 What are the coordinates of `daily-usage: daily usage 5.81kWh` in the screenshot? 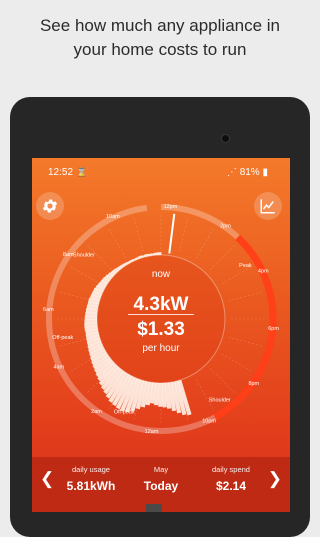 It's located at (91, 479).